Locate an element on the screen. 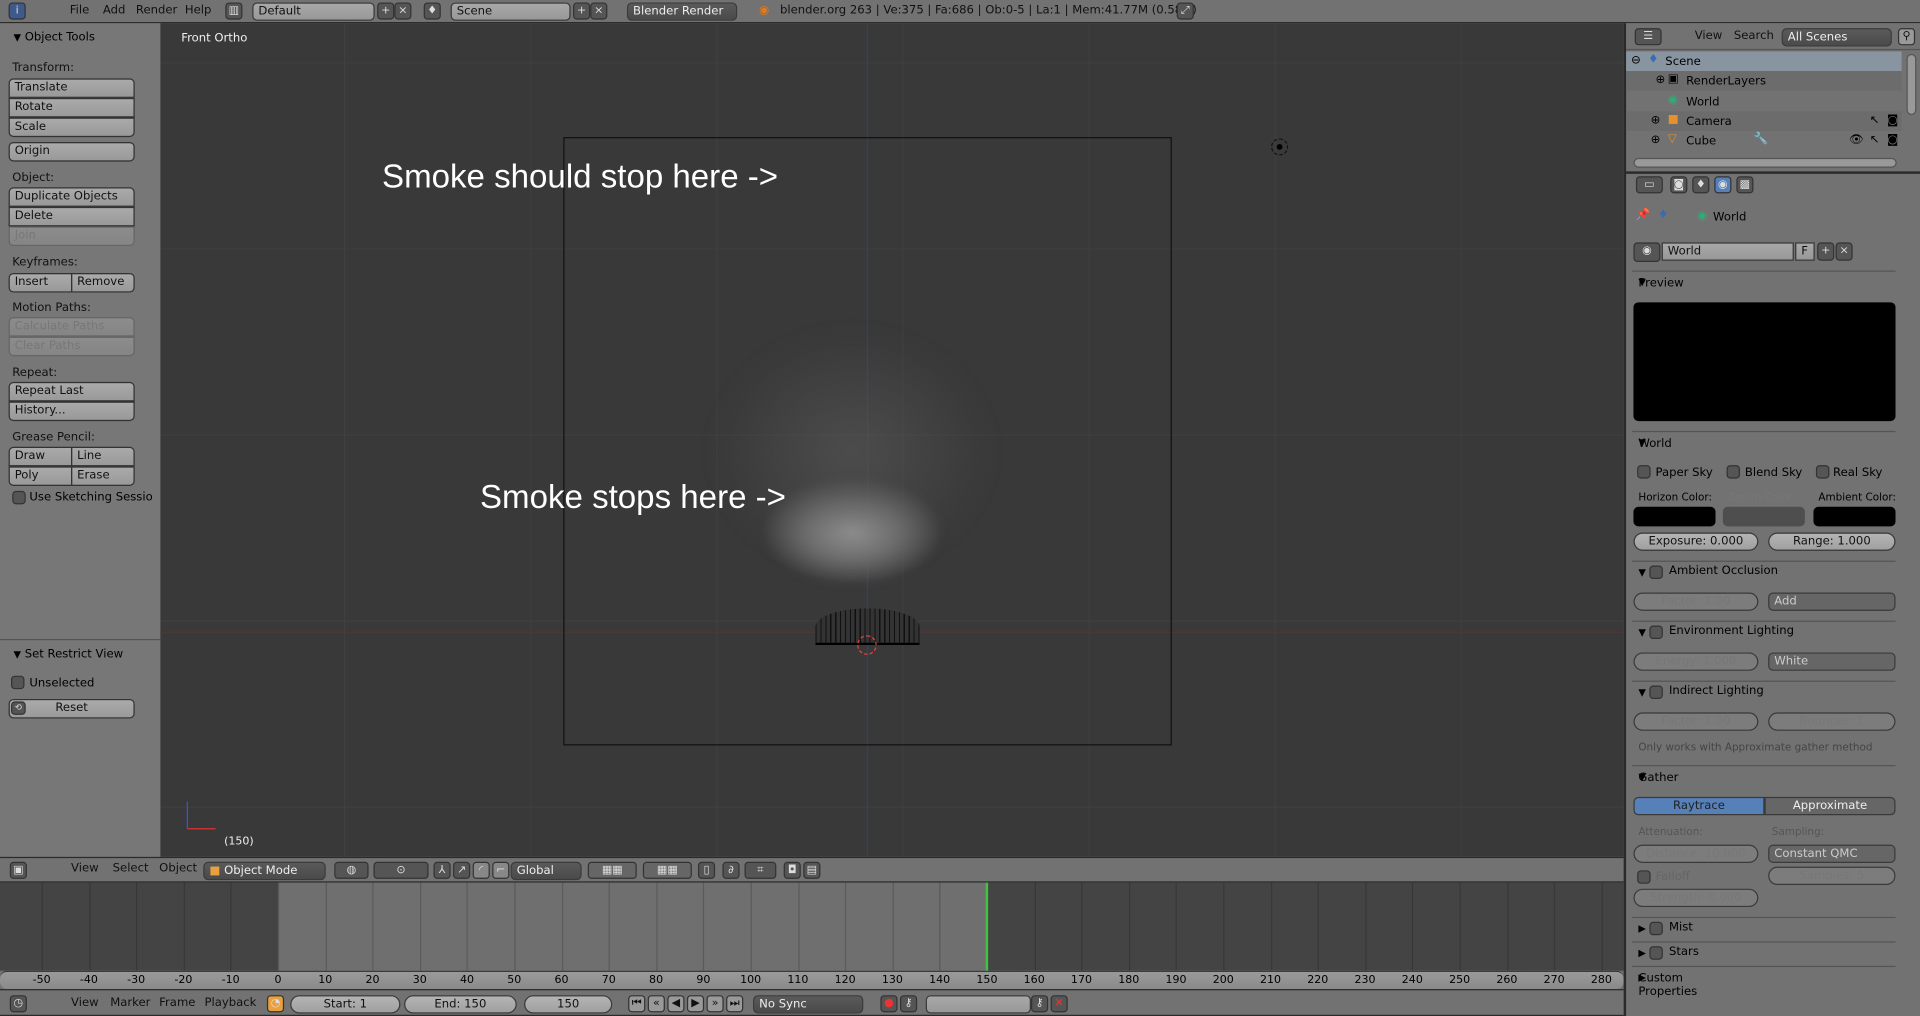 The image size is (1920, 1016). gather-panel-header: ▼ Gather is located at coordinates (1764, 775).